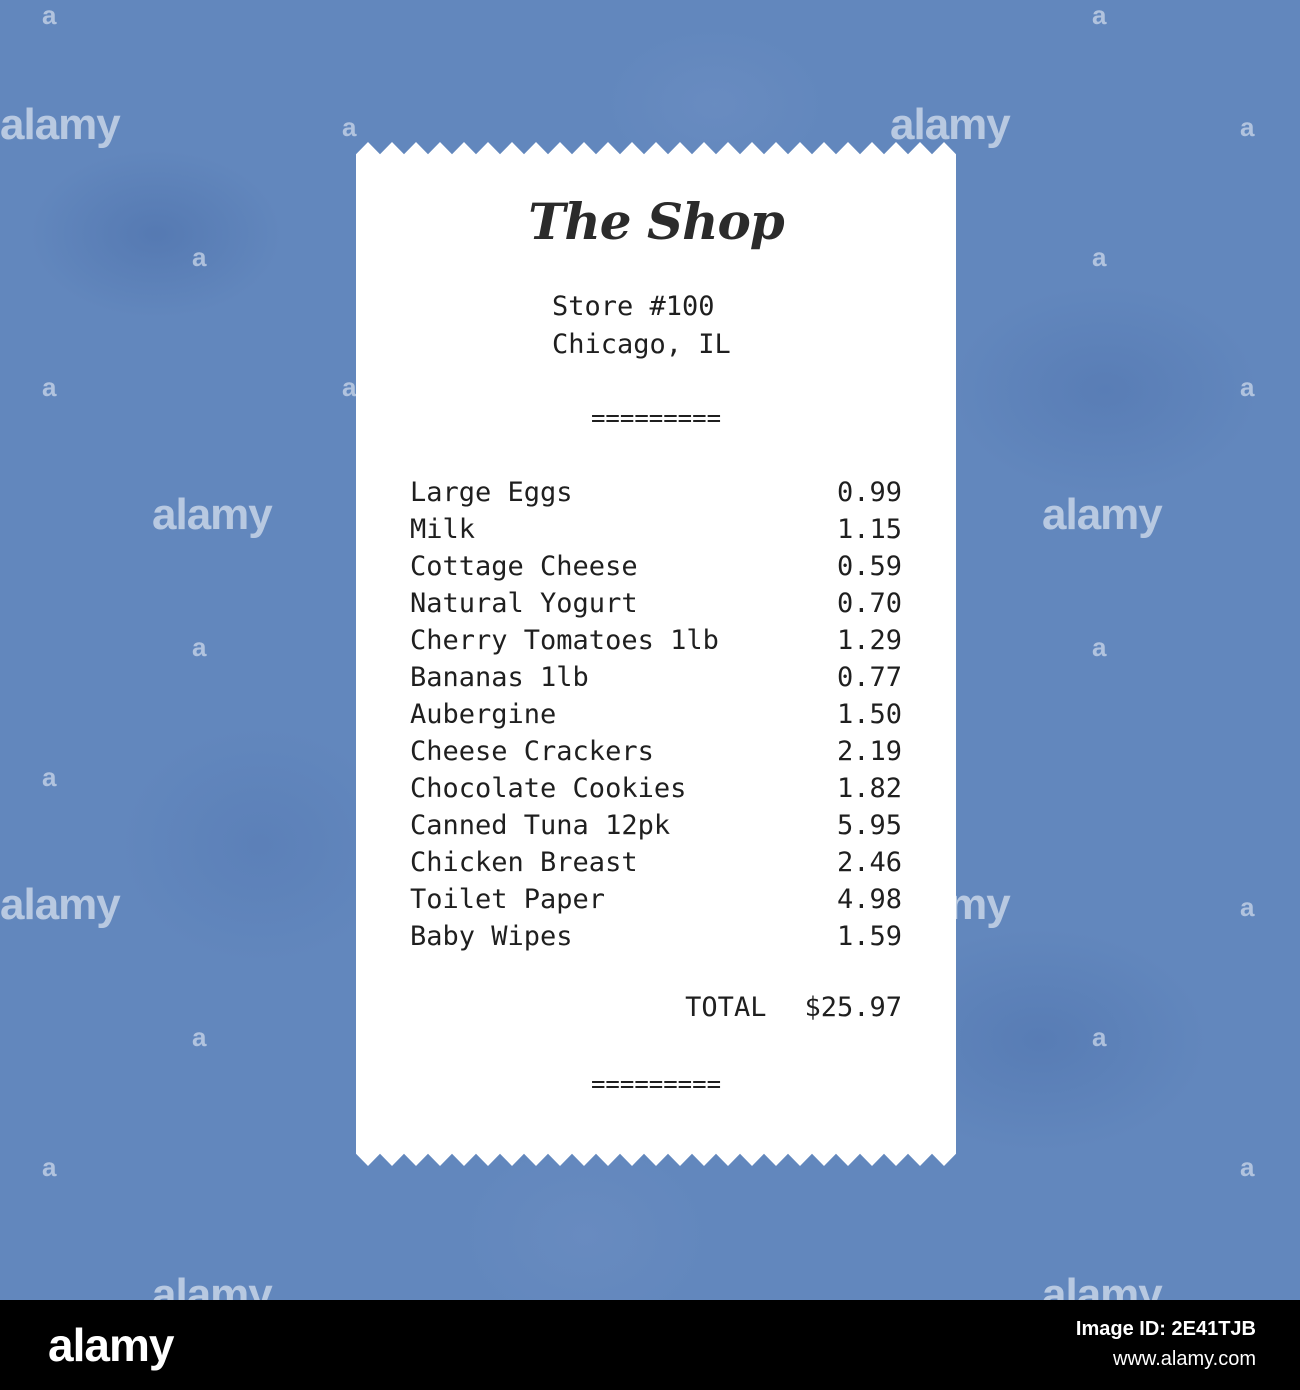 This screenshot has height=1390, width=1300. Describe the element at coordinates (869, 677) in the screenshot. I see `item-price: 0.77` at that location.